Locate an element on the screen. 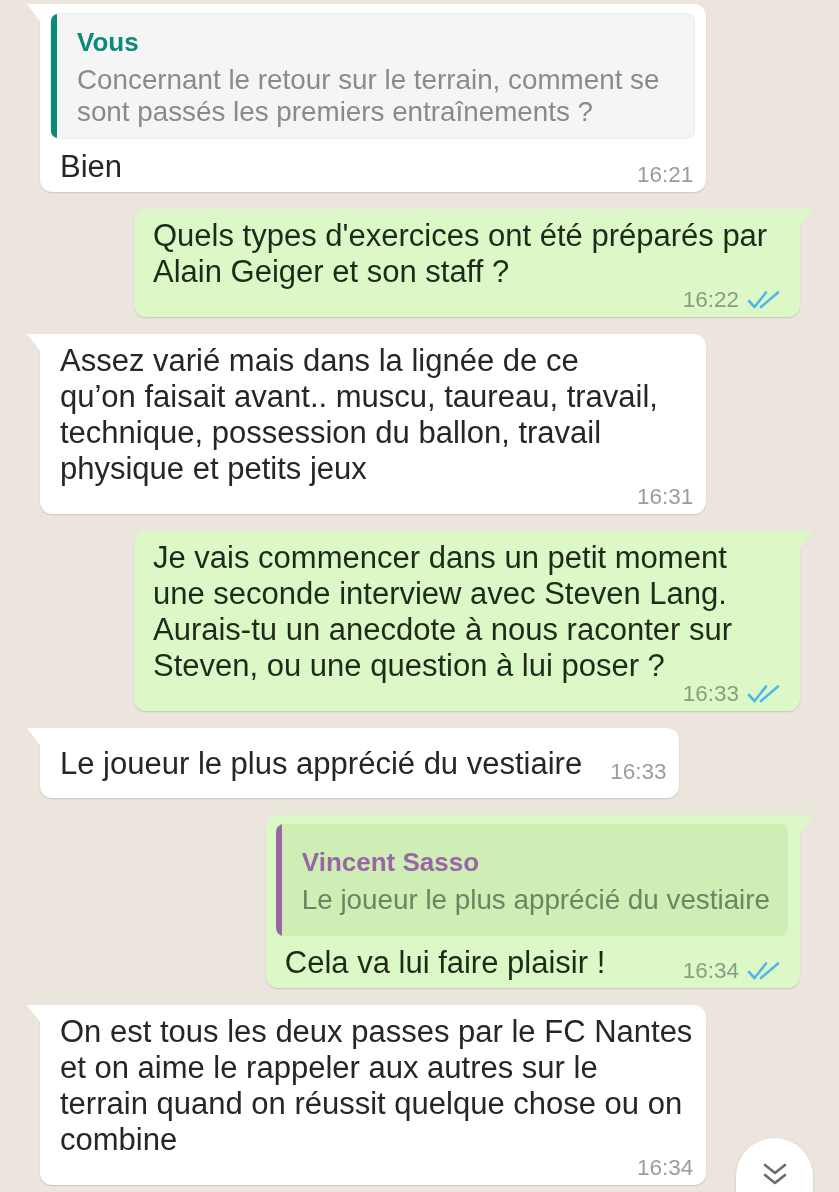 The height and width of the screenshot is (1192, 839). quote-author: Vous is located at coordinates (108, 42).